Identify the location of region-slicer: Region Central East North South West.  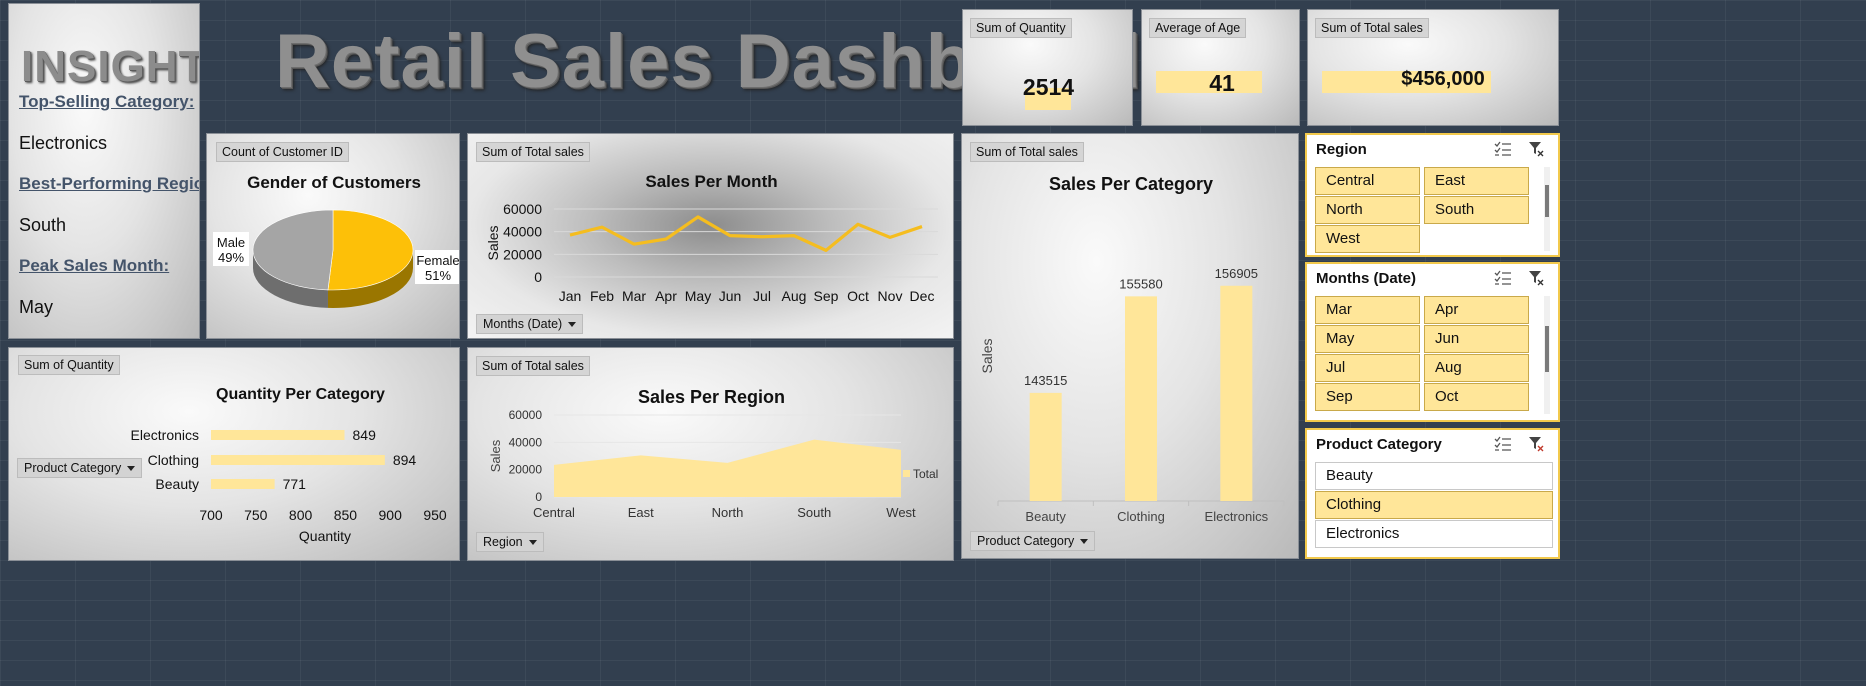
(1432, 195).